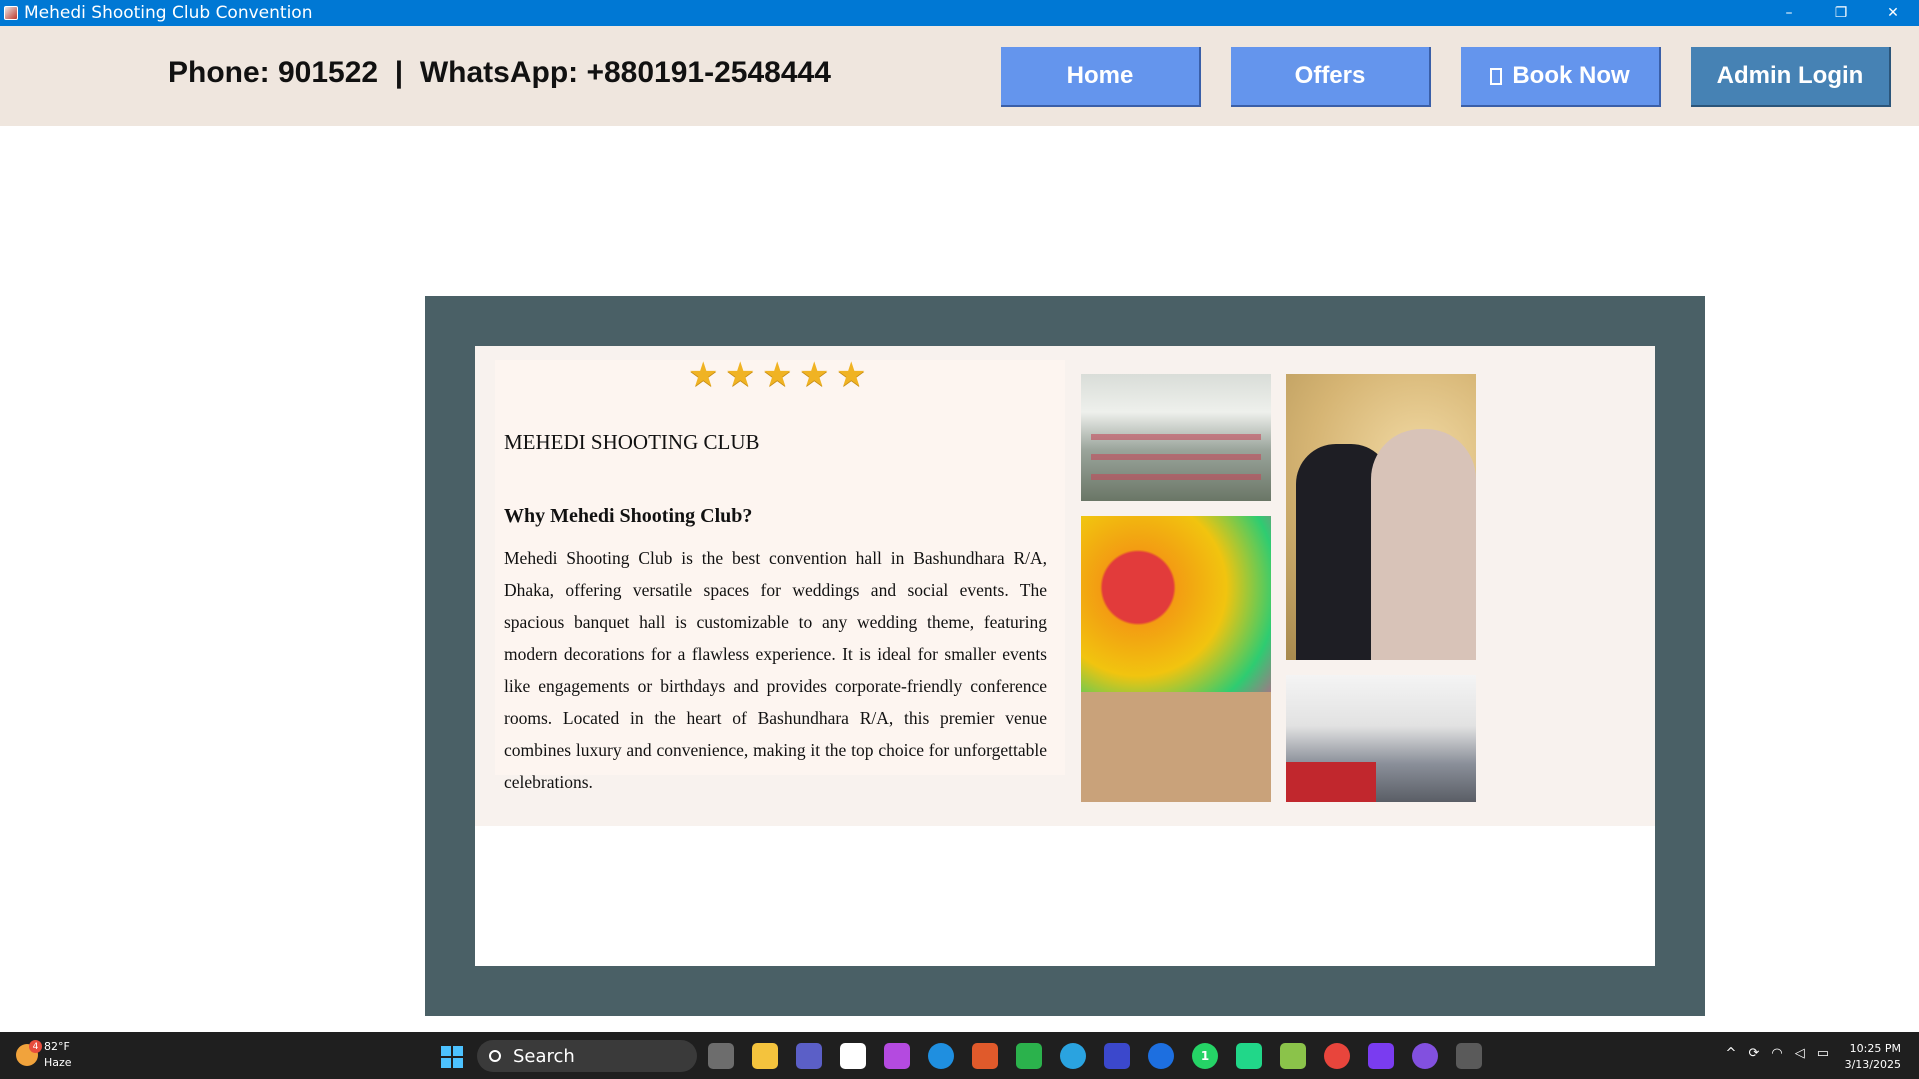 This screenshot has height=1079, width=1919. I want to click on teams-icon, so click(809, 1056).